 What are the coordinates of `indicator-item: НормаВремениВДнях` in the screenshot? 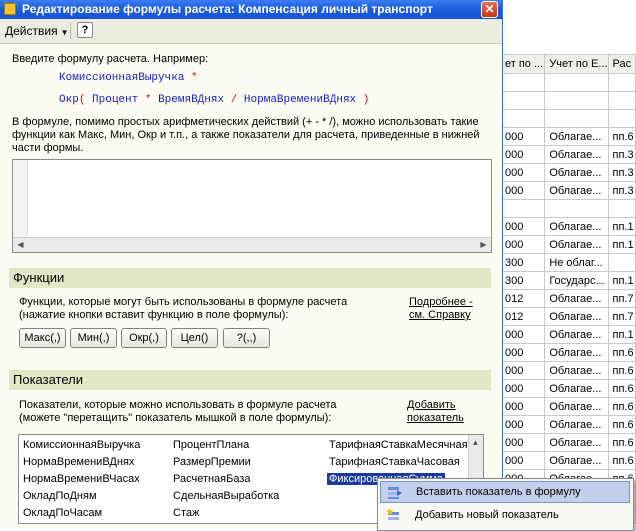 It's located at (78, 462).